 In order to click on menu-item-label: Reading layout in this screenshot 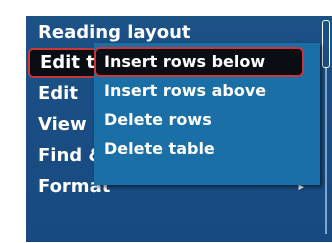, I will do `click(114, 32)`.